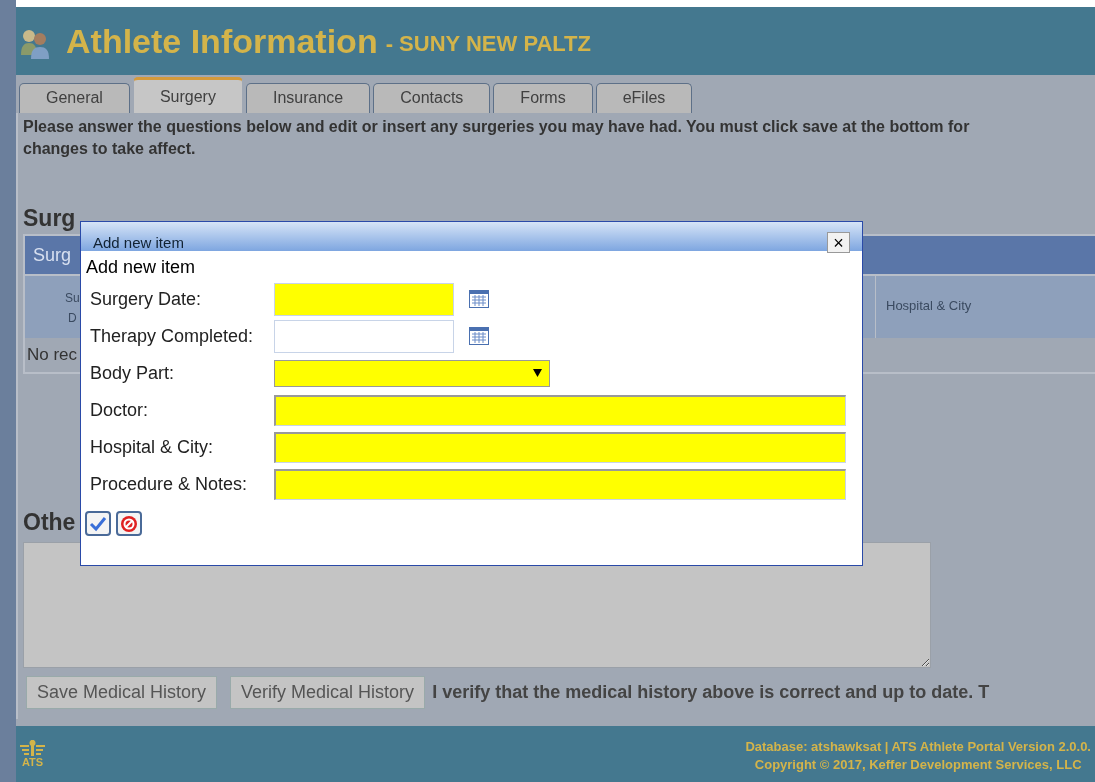 The height and width of the screenshot is (782, 1095). I want to click on tab: Surgery, so click(187, 95).